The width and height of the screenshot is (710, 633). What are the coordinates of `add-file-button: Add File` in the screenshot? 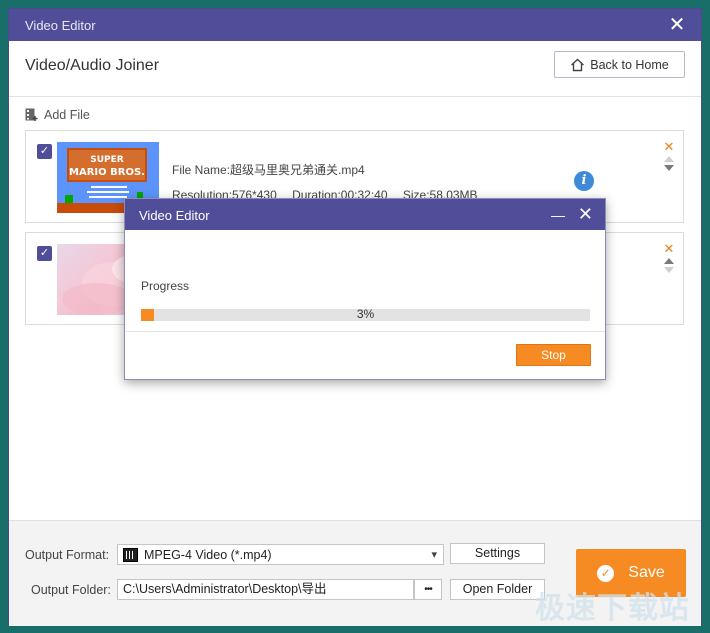 It's located at (57, 115).